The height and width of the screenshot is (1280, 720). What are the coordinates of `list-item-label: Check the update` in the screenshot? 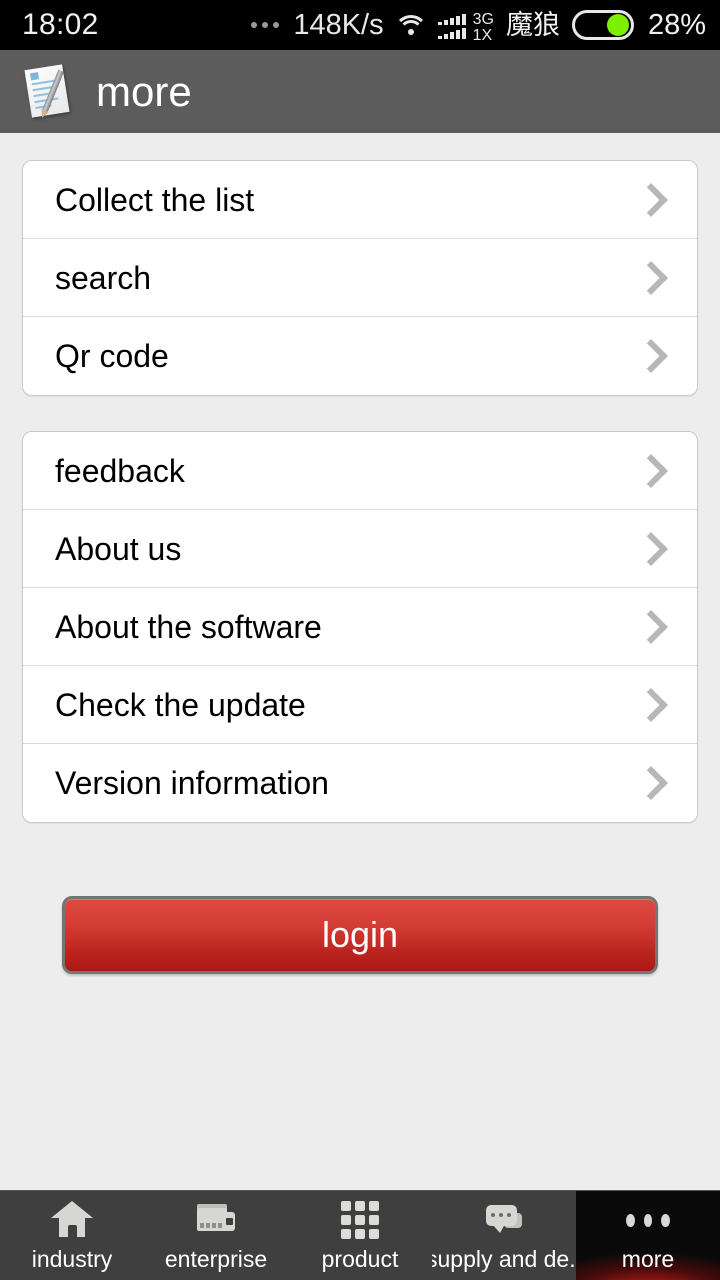 It's located at (180, 704).